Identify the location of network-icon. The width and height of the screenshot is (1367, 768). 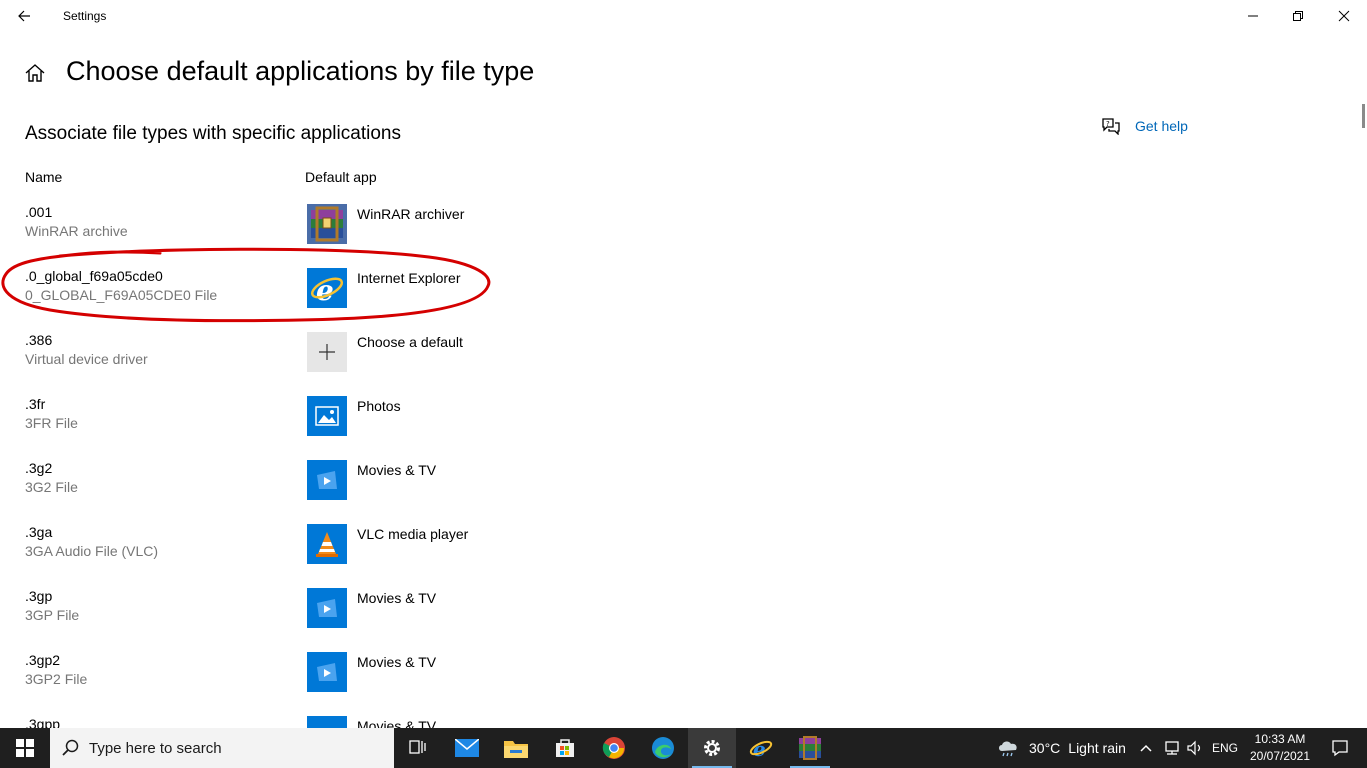
(1172, 748).